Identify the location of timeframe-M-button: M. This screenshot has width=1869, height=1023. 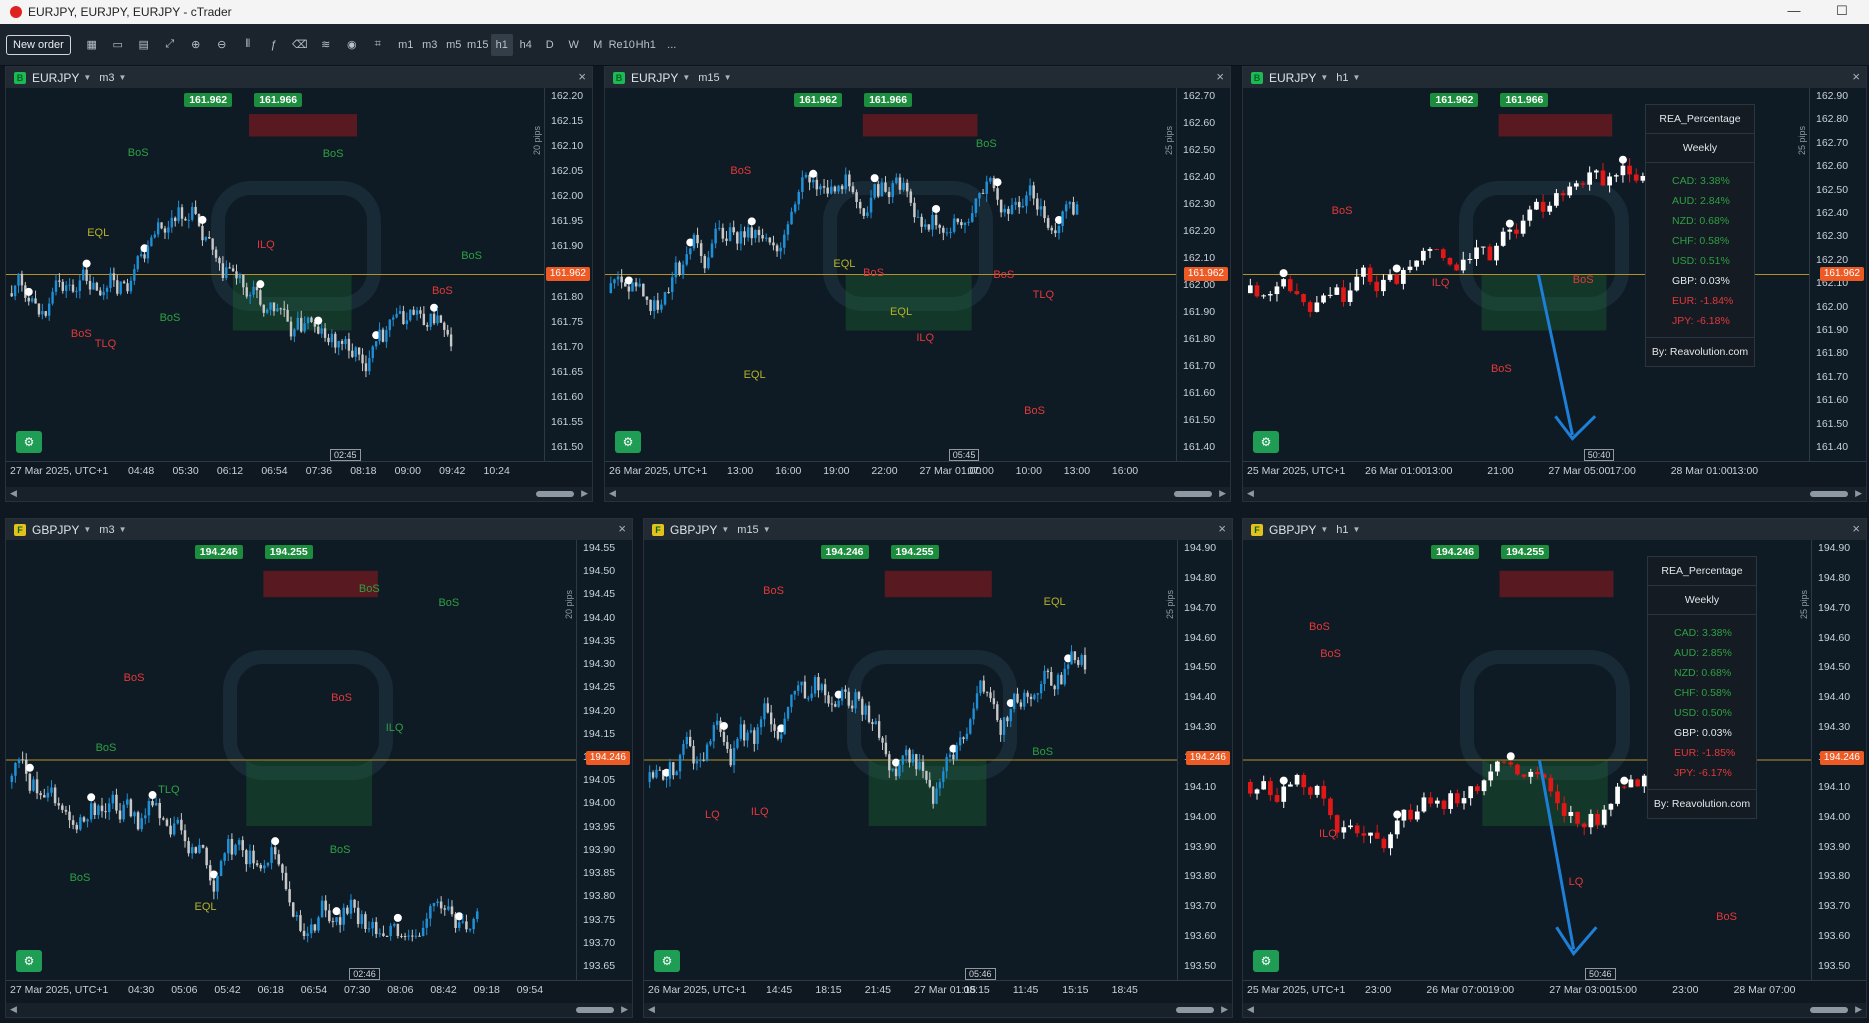
(598, 45).